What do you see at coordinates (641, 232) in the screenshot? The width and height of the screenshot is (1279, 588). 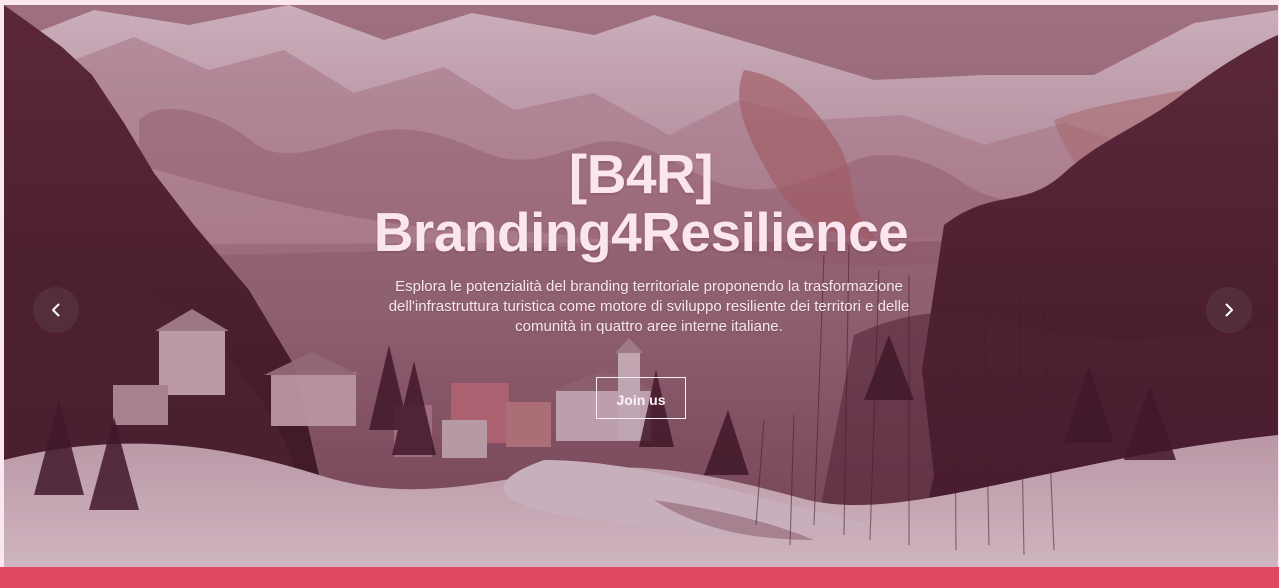 I see `hero-title-line-2: Branding4Resilience` at bounding box center [641, 232].